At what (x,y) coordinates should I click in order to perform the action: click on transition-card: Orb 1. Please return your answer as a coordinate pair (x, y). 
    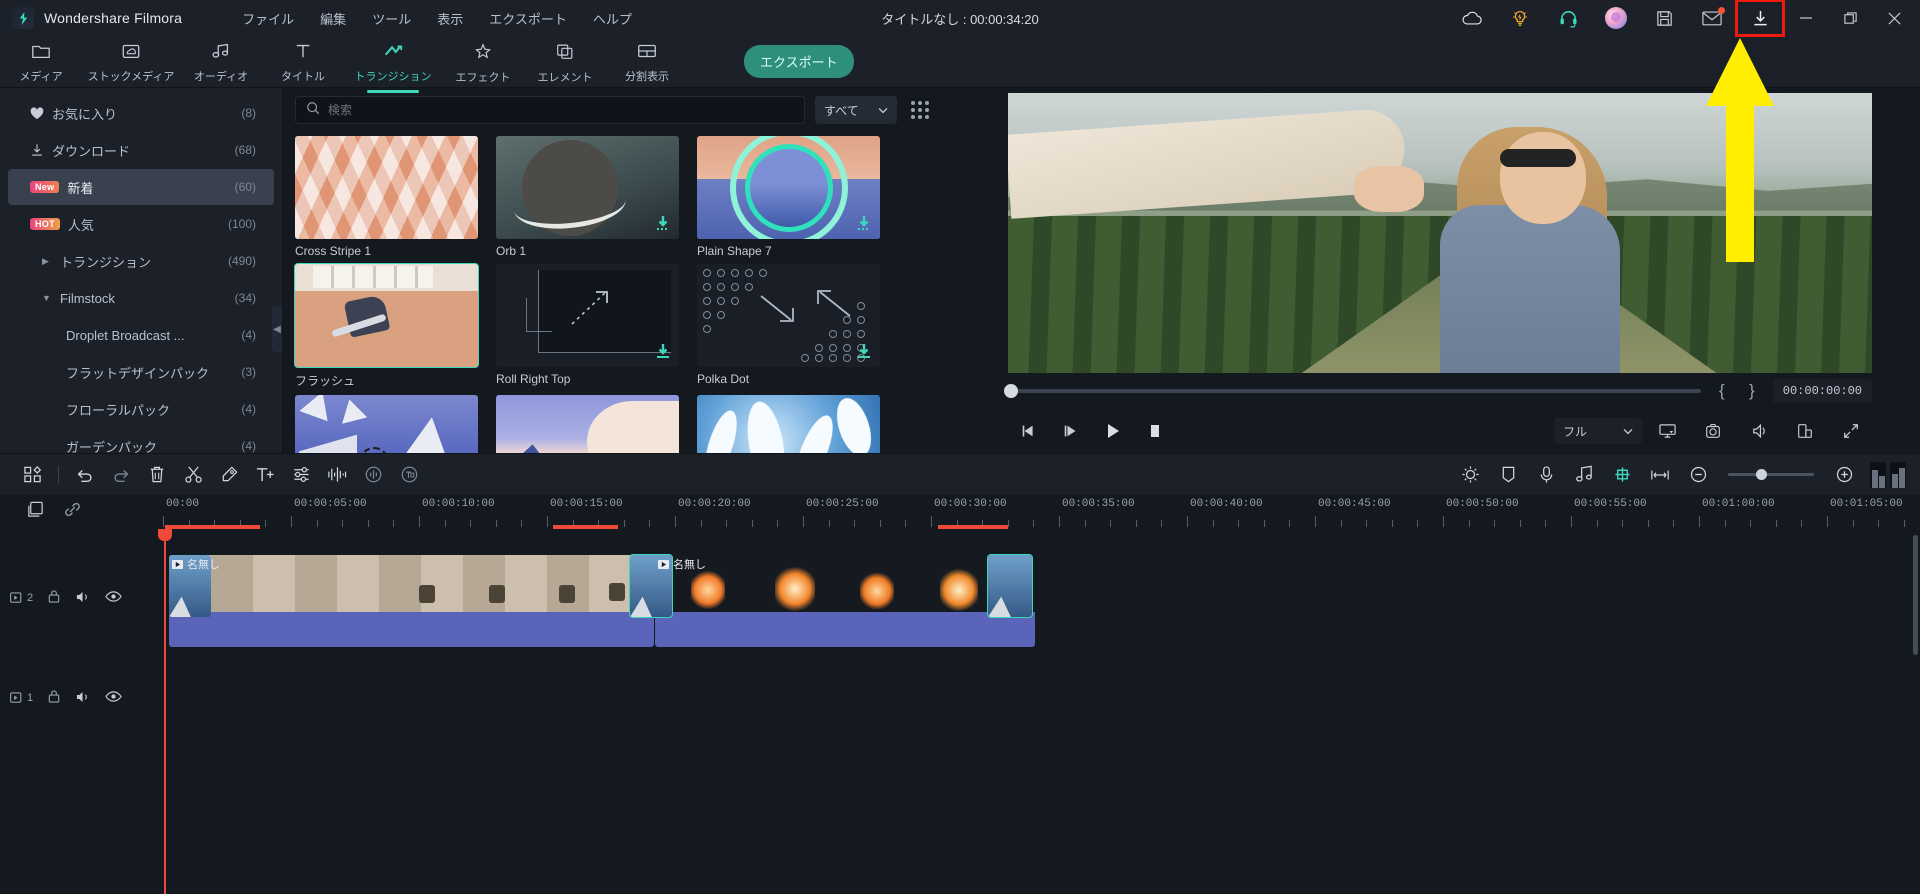
    Looking at the image, I should click on (587, 197).